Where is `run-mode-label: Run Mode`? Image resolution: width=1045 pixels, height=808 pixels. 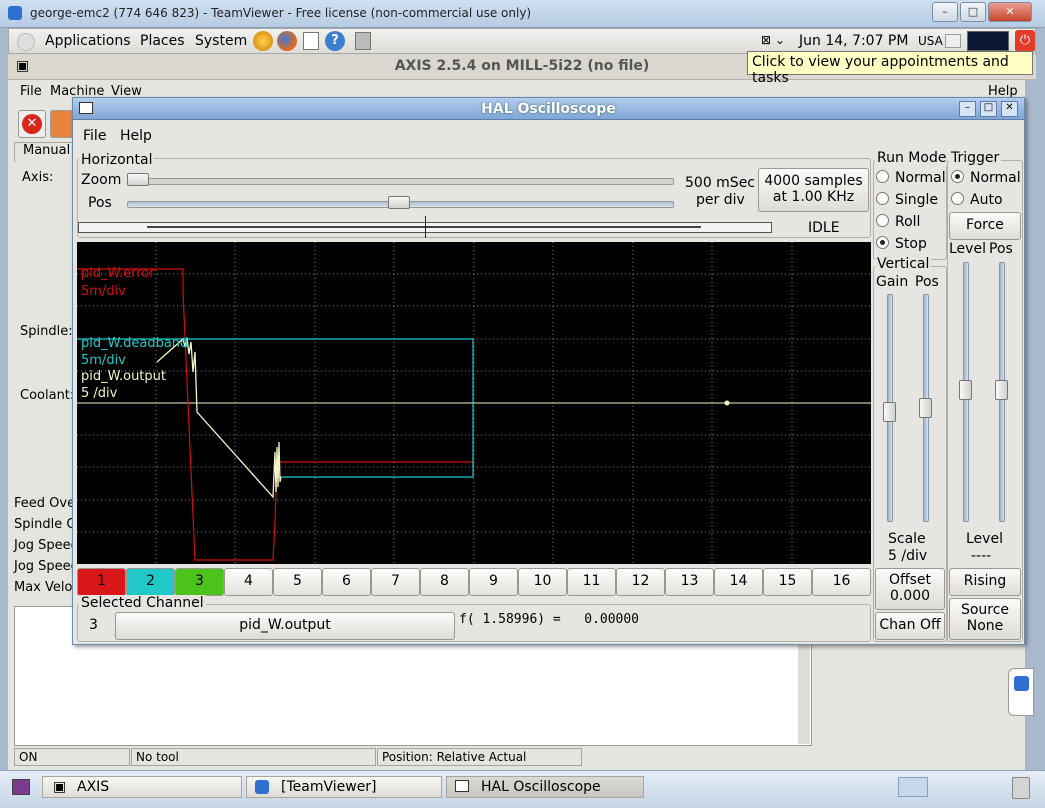 run-mode-label: Run Mode is located at coordinates (912, 158).